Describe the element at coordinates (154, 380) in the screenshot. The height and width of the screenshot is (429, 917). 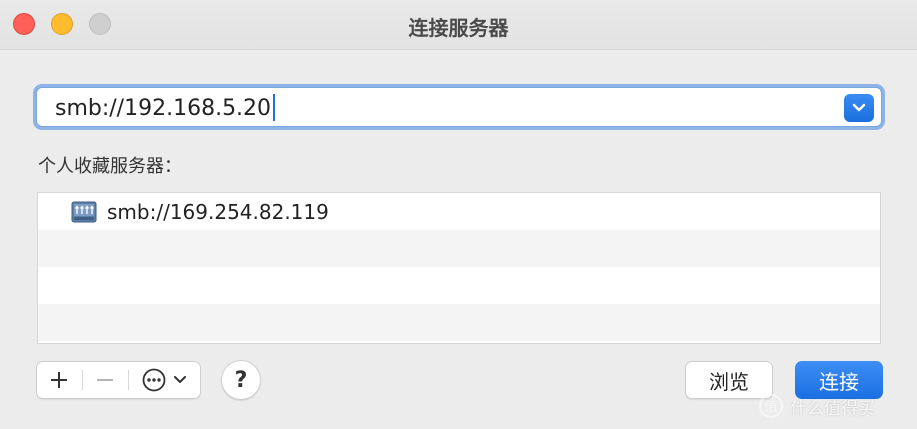
I see `ellipsis-circle-icon` at that location.